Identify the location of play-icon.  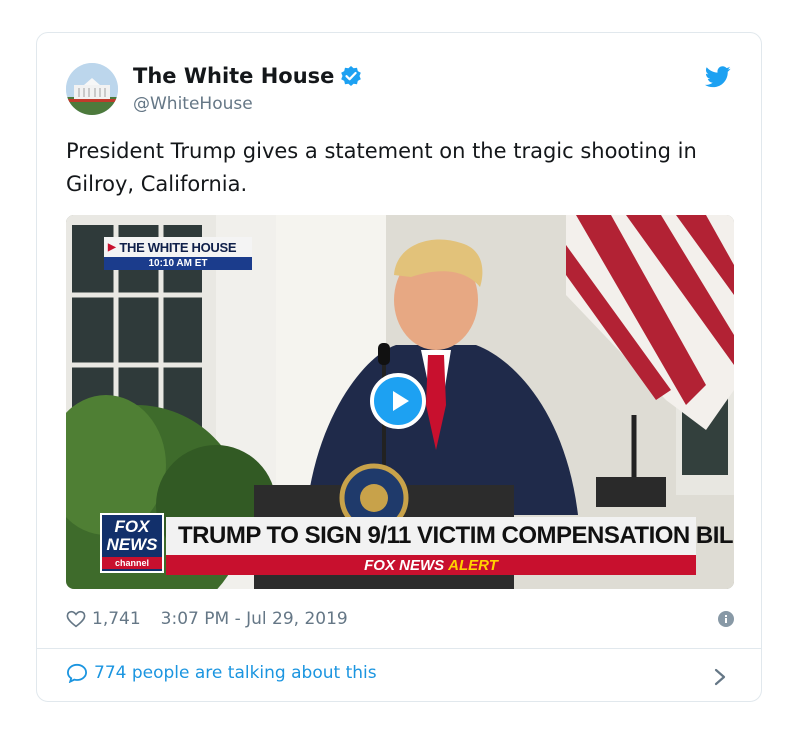
(401, 401).